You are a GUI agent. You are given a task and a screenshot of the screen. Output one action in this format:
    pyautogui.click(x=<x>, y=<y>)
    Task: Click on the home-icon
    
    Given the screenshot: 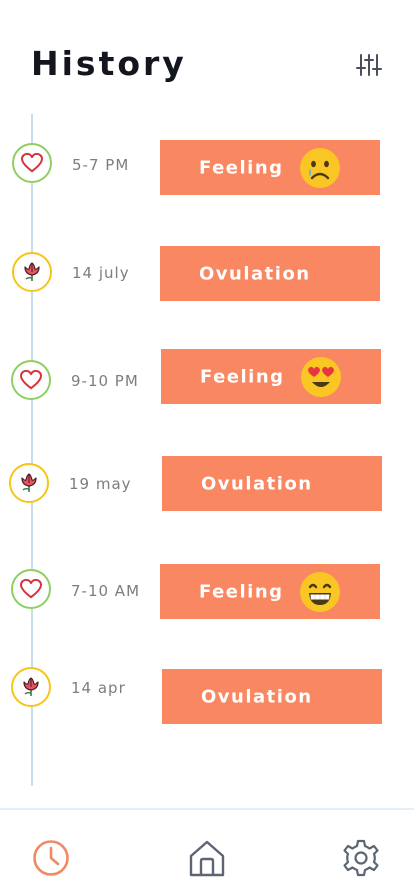 What is the action you would take?
    pyautogui.click(x=207, y=858)
    